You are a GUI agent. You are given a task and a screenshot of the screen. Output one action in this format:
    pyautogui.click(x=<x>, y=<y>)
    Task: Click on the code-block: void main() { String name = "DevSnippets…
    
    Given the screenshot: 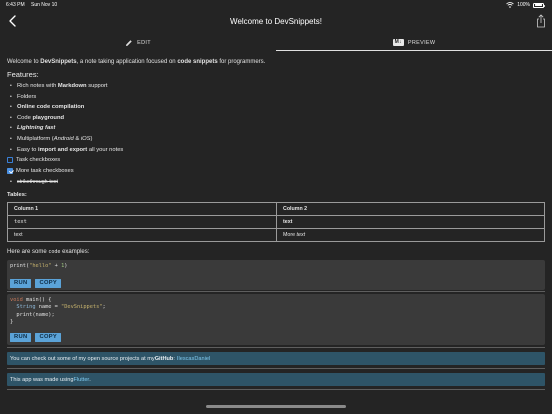 What is the action you would take?
    pyautogui.click(x=276, y=319)
    